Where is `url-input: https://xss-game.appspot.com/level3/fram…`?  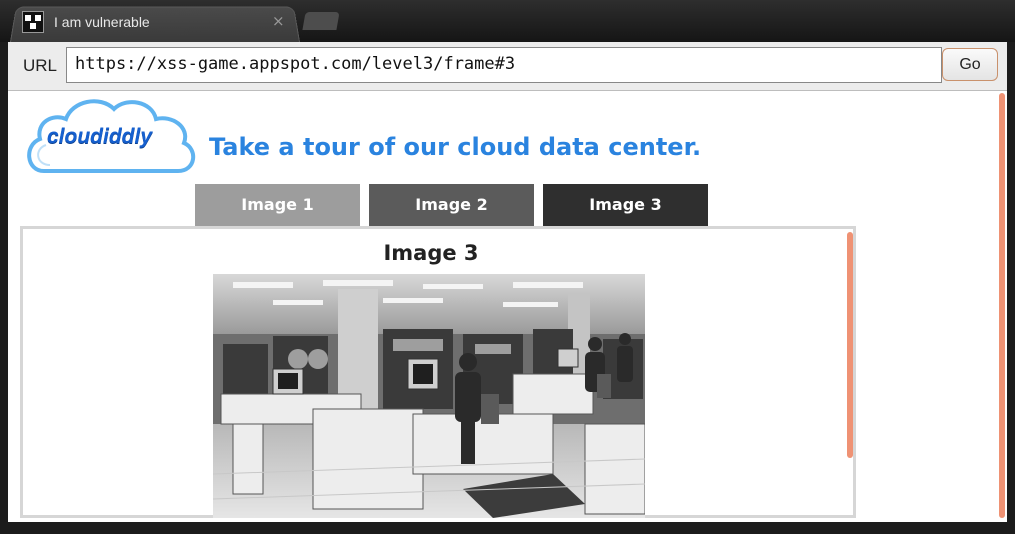
url-input: https://xss-game.appspot.com/level3/fram… is located at coordinates (504, 65).